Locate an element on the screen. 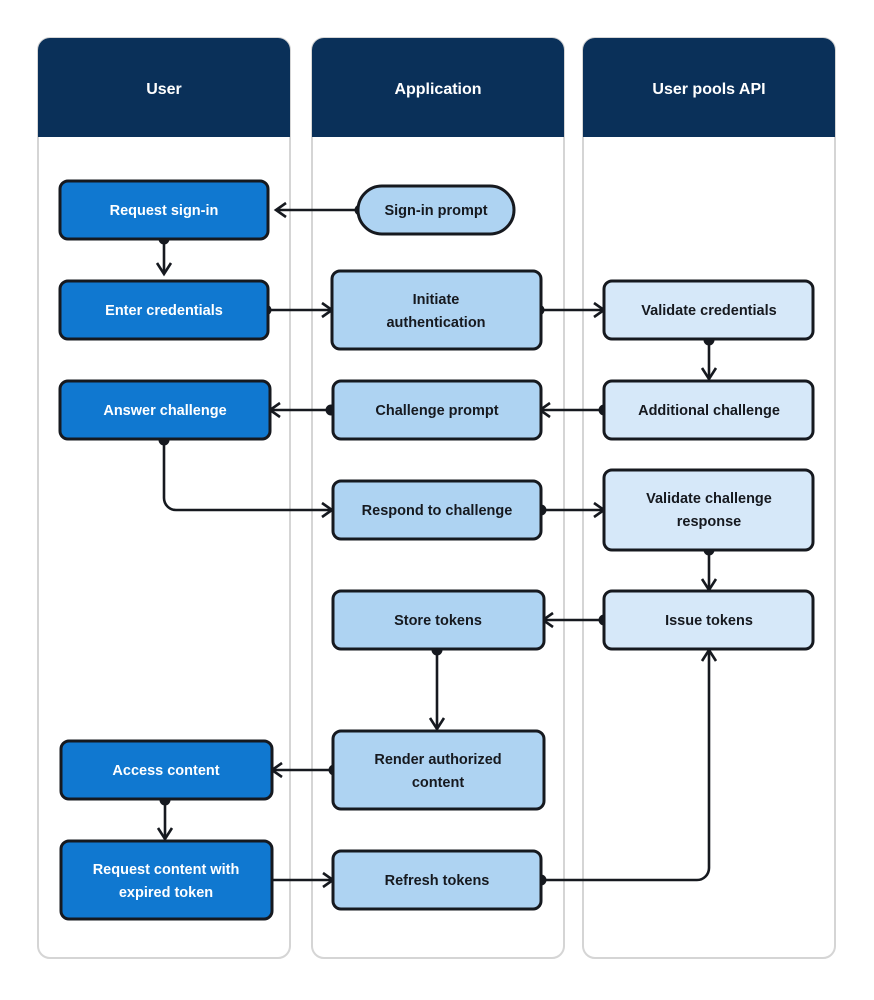  node-refresh-tokens-label: Refresh tokens is located at coordinates (437, 881).